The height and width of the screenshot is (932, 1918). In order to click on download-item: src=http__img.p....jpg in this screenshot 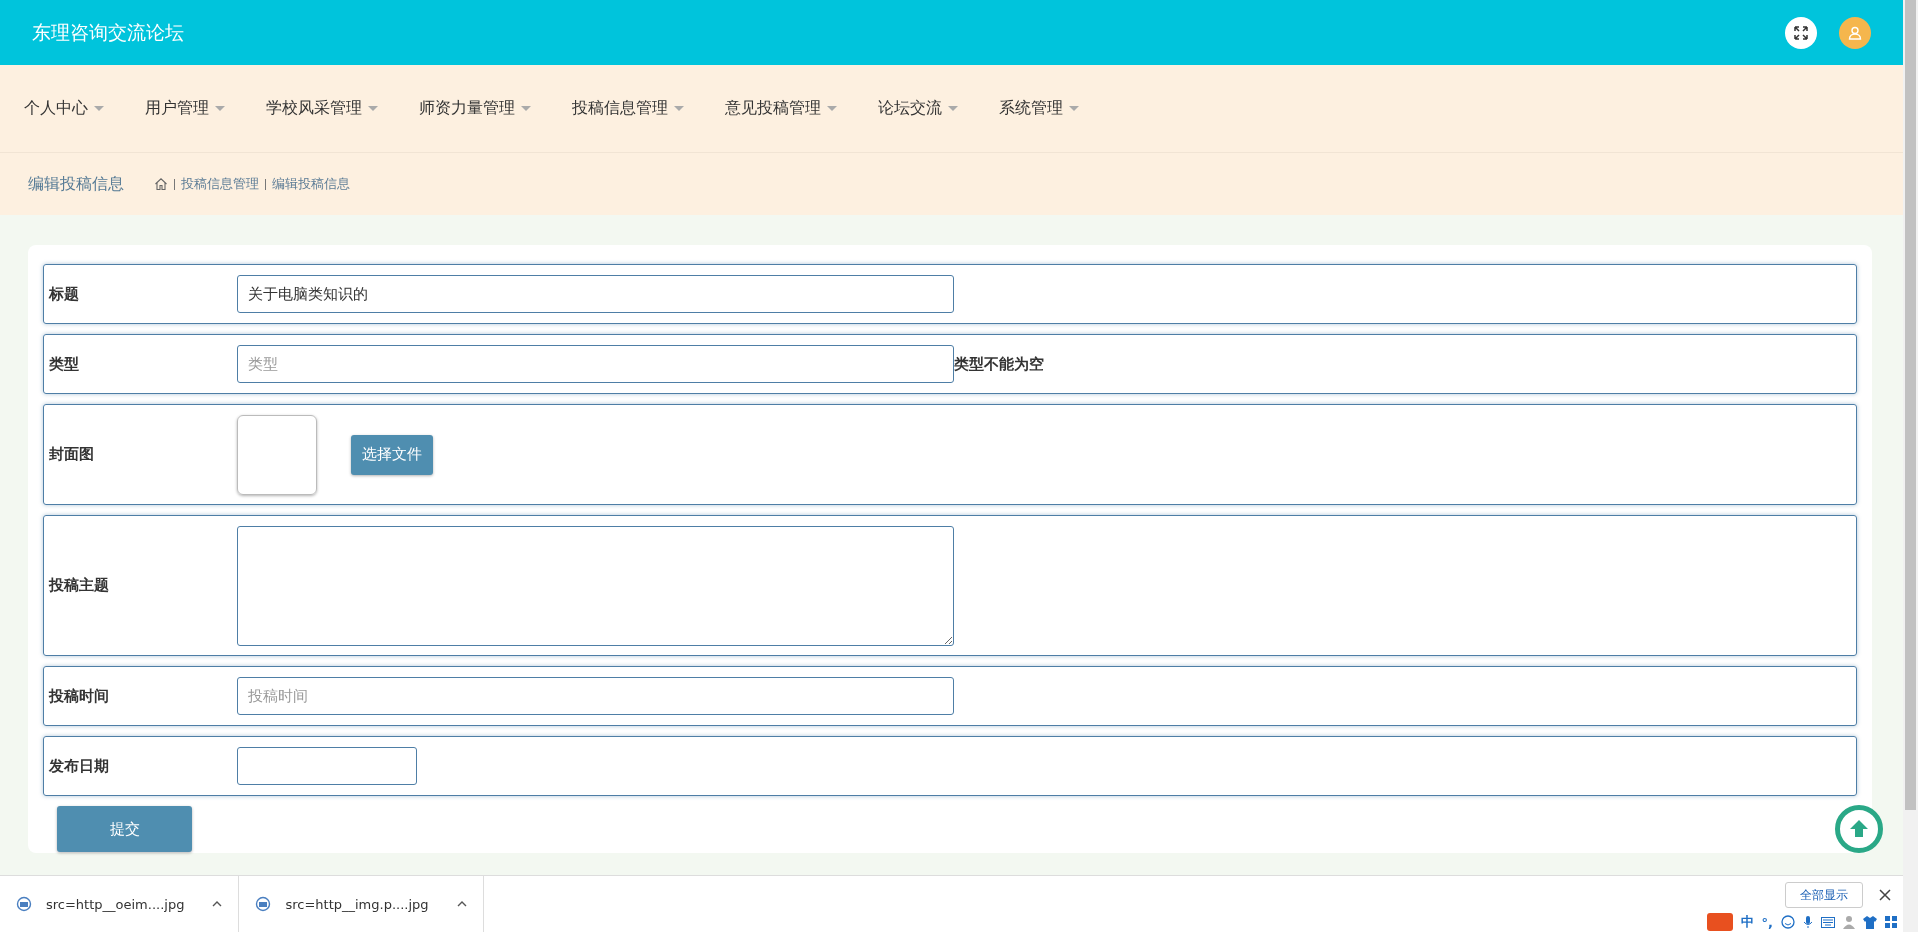, I will do `click(357, 904)`.